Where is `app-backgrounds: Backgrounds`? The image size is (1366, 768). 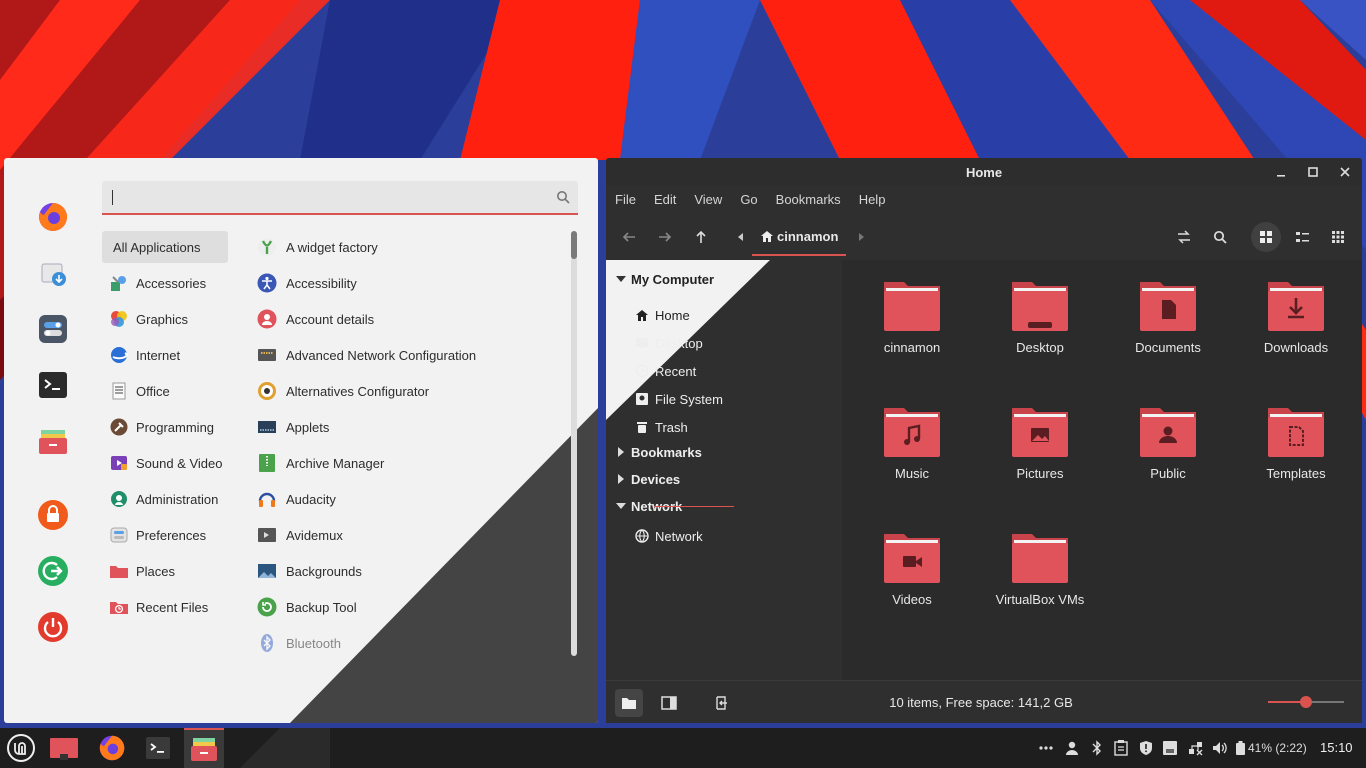
app-backgrounds: Backgrounds is located at coordinates (307, 571).